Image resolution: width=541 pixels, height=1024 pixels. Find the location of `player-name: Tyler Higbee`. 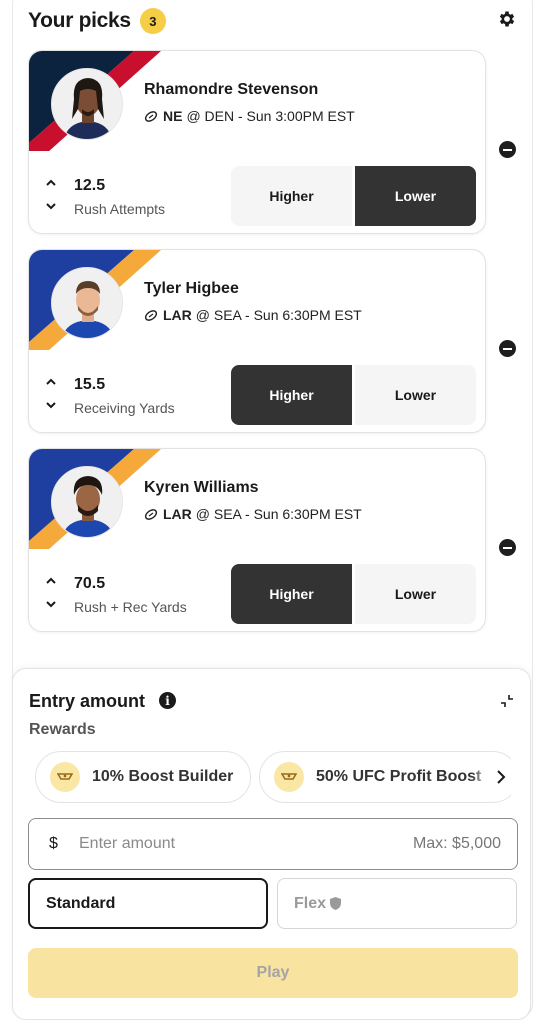

player-name: Tyler Higbee is located at coordinates (191, 288).